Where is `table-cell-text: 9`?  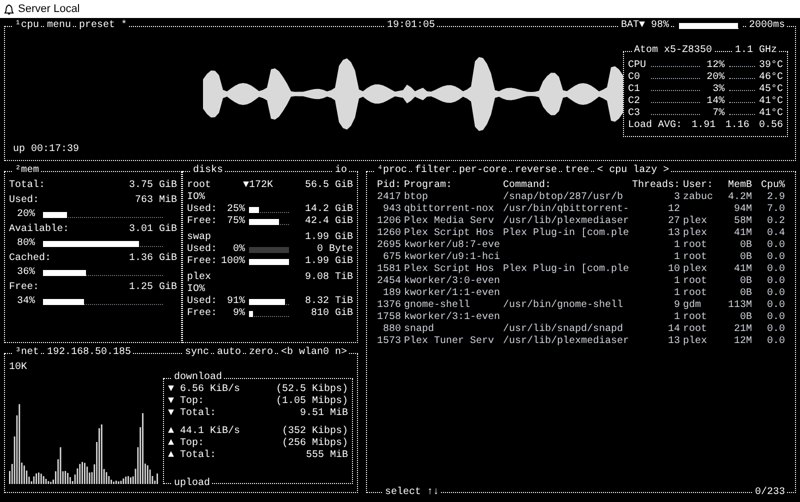 table-cell-text: 9 is located at coordinates (676, 306).